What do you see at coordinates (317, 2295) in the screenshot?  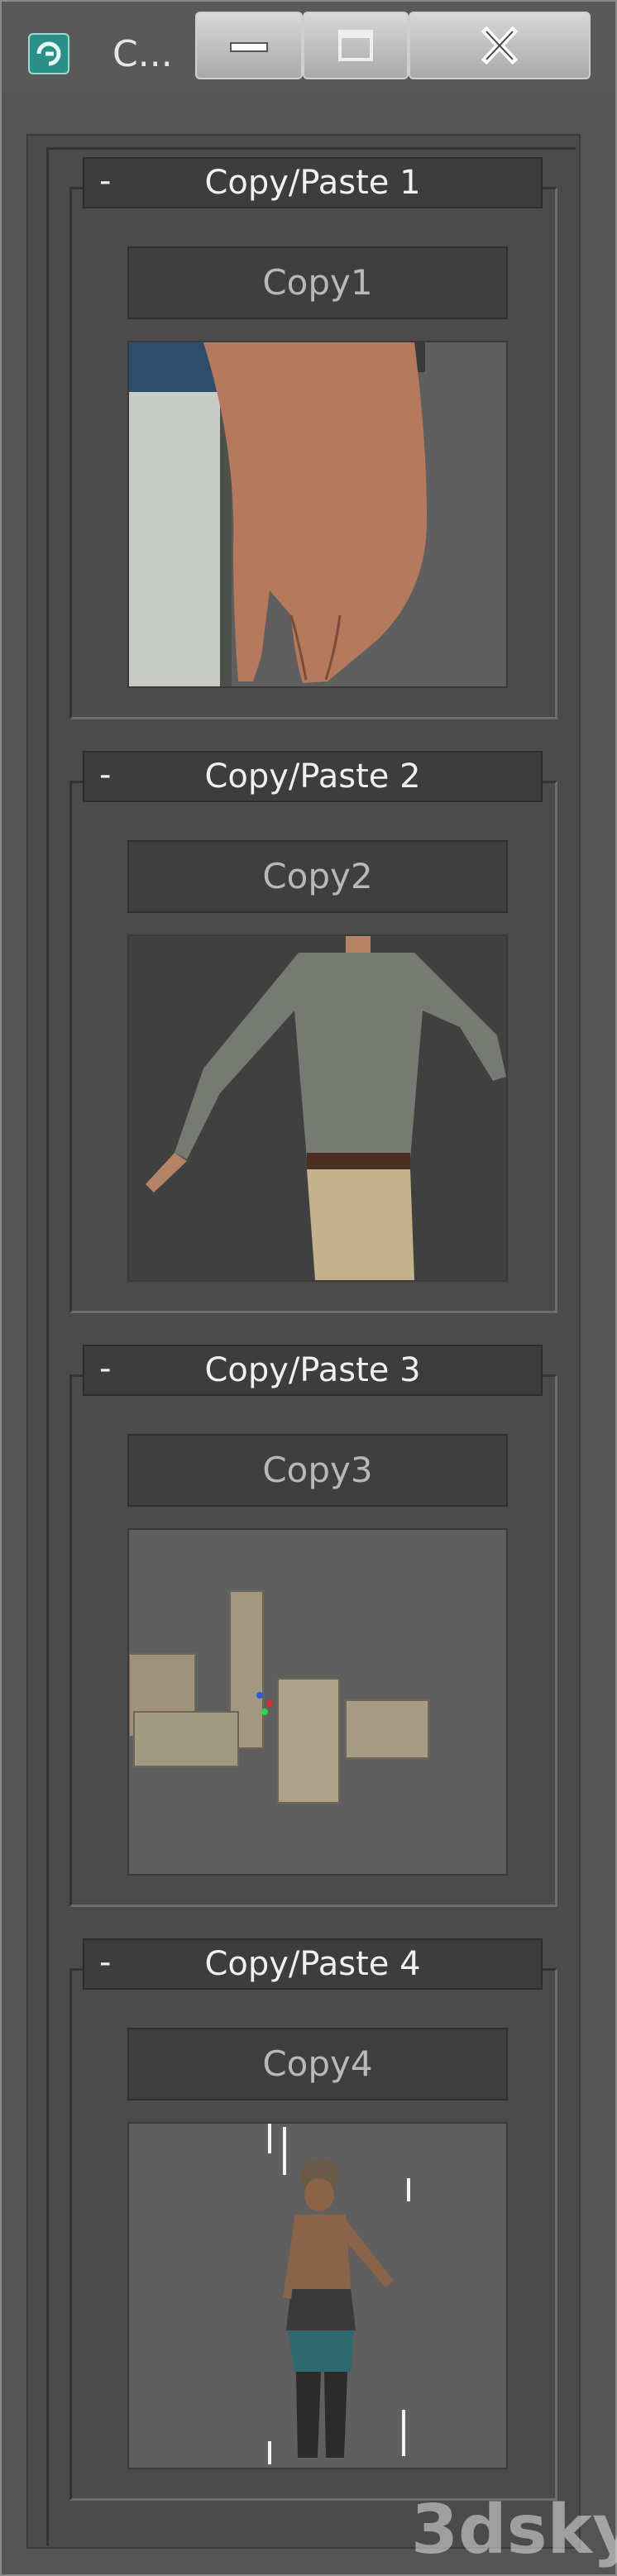 I see `warrior-thumbnail` at bounding box center [317, 2295].